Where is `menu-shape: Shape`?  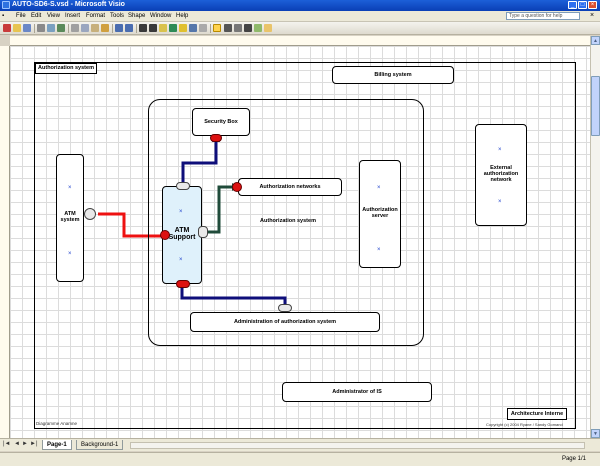 menu-shape: Shape is located at coordinates (136, 16).